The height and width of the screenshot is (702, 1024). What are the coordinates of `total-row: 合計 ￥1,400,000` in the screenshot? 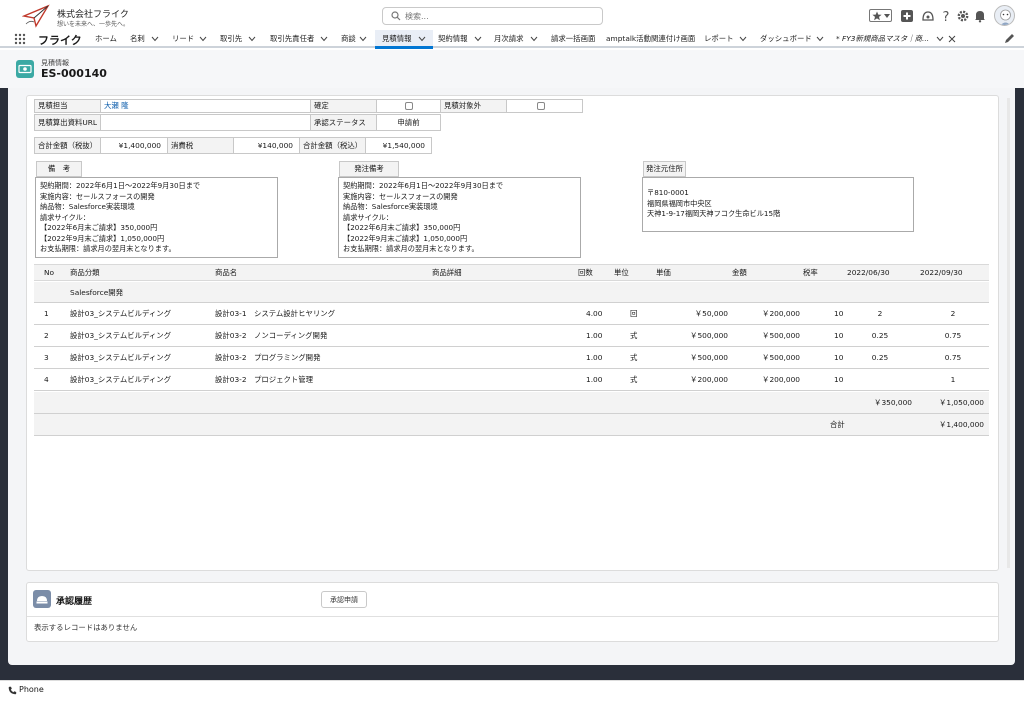 It's located at (511, 425).